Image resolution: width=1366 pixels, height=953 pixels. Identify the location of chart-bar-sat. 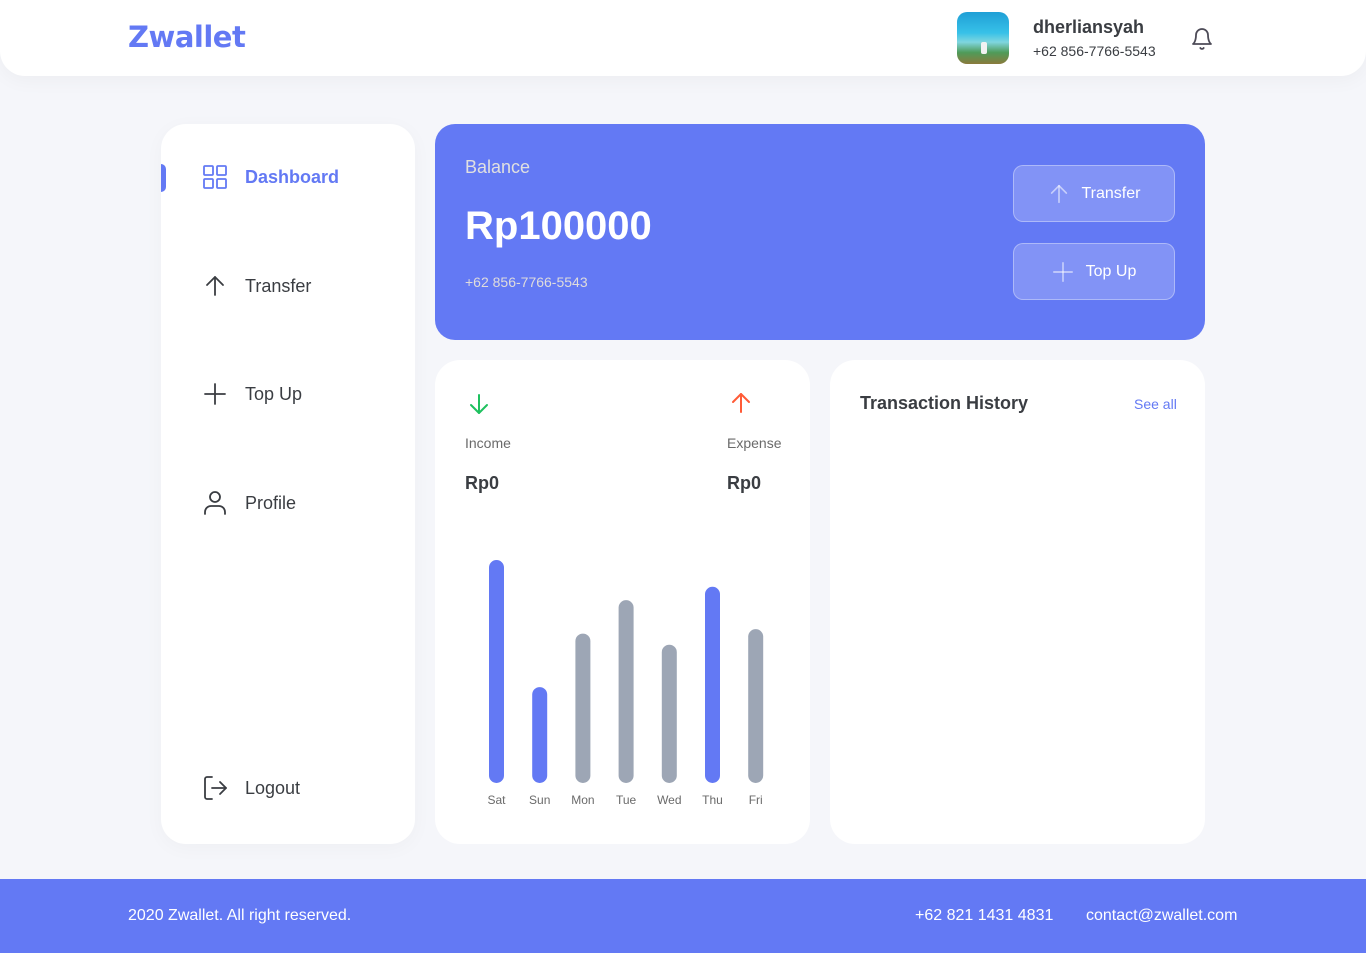
(496, 671).